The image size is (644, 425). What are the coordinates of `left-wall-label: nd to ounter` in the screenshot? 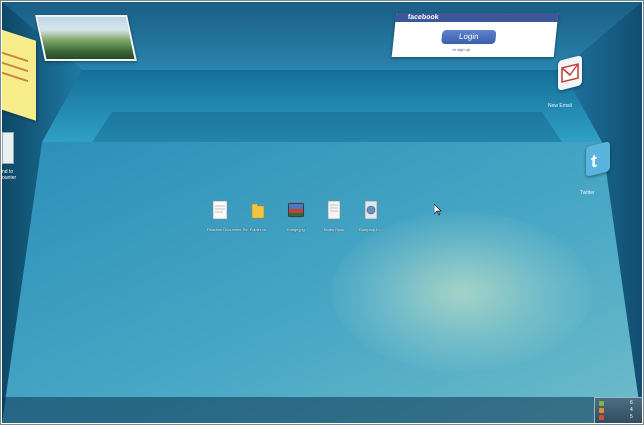 It's located at (9, 175).